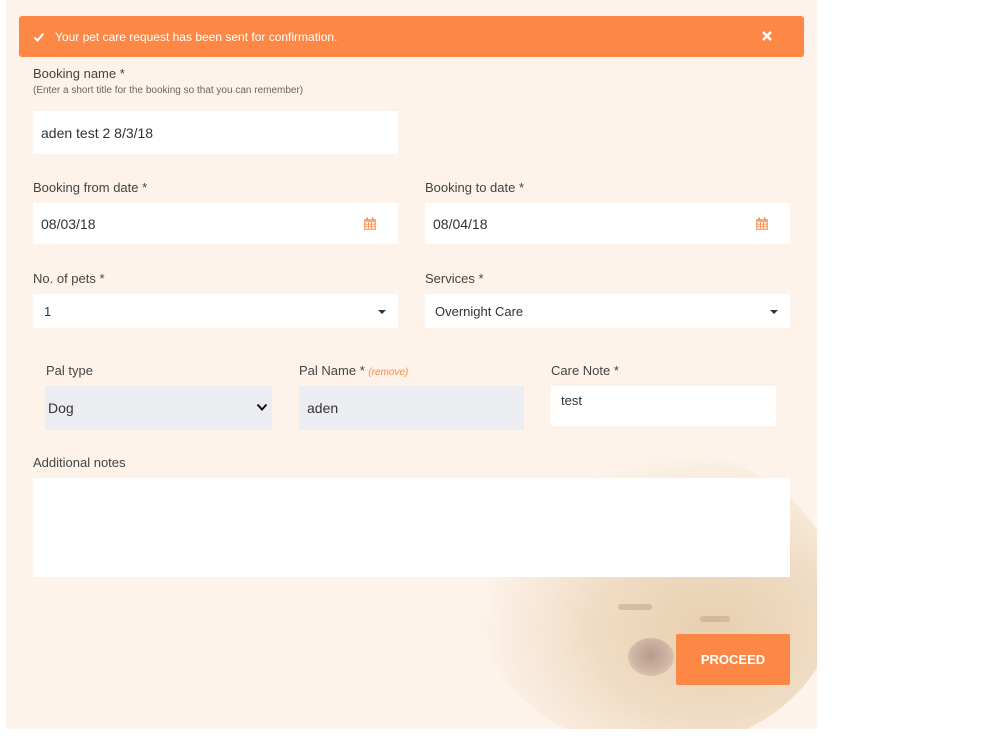 This screenshot has height=736, width=1002. Describe the element at coordinates (585, 370) in the screenshot. I see `care-note-label: Care Note *` at that location.